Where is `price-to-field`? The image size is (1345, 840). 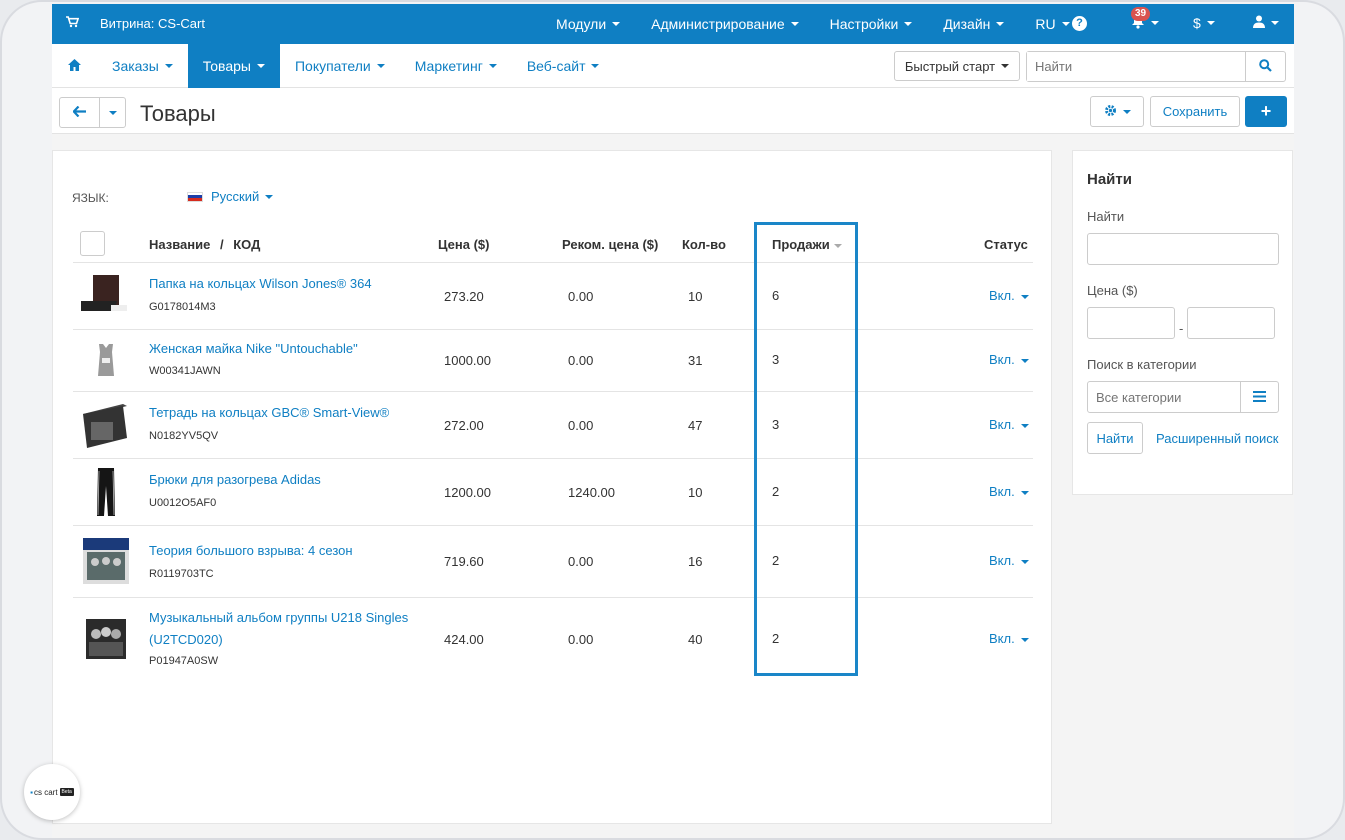 price-to-field is located at coordinates (1231, 323).